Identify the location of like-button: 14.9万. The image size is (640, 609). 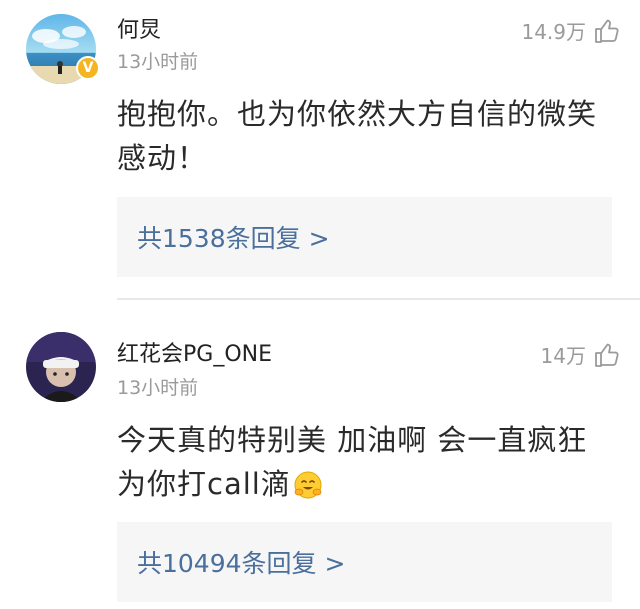
(570, 30).